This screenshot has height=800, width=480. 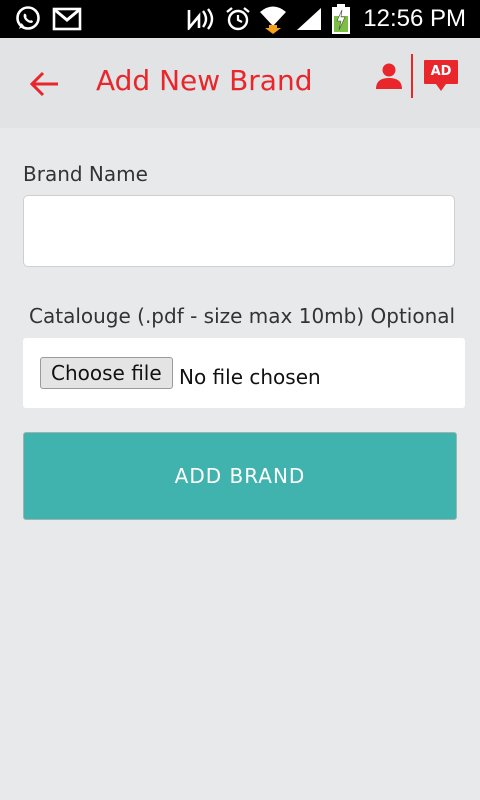 What do you see at coordinates (45, 84) in the screenshot?
I see `back-arrow-icon` at bounding box center [45, 84].